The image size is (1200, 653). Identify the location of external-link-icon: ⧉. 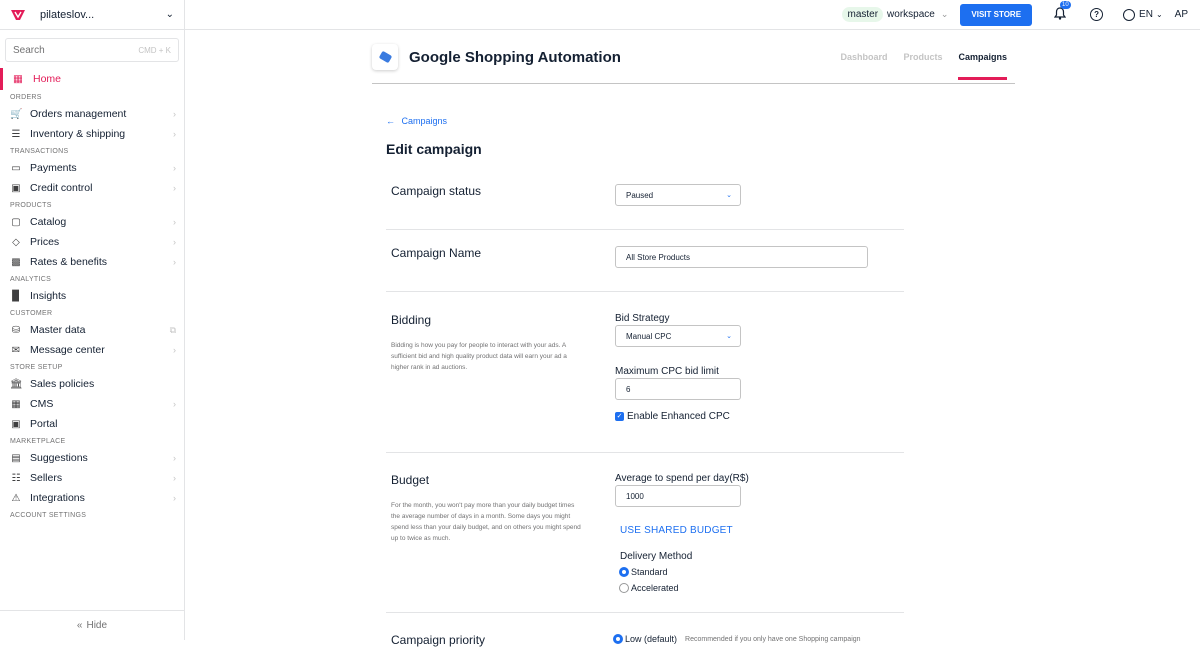
(172, 329).